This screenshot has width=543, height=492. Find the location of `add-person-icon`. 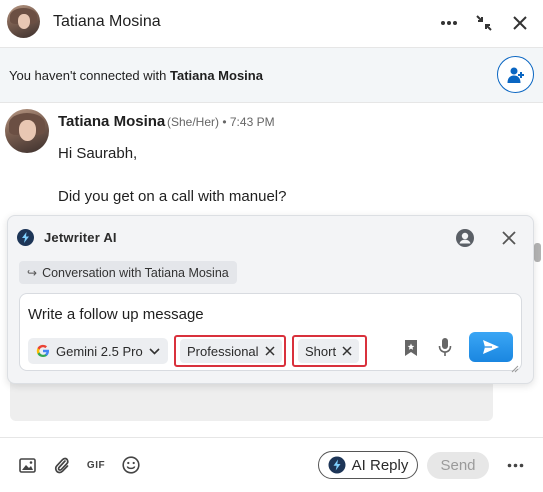

add-person-icon is located at coordinates (515, 75).